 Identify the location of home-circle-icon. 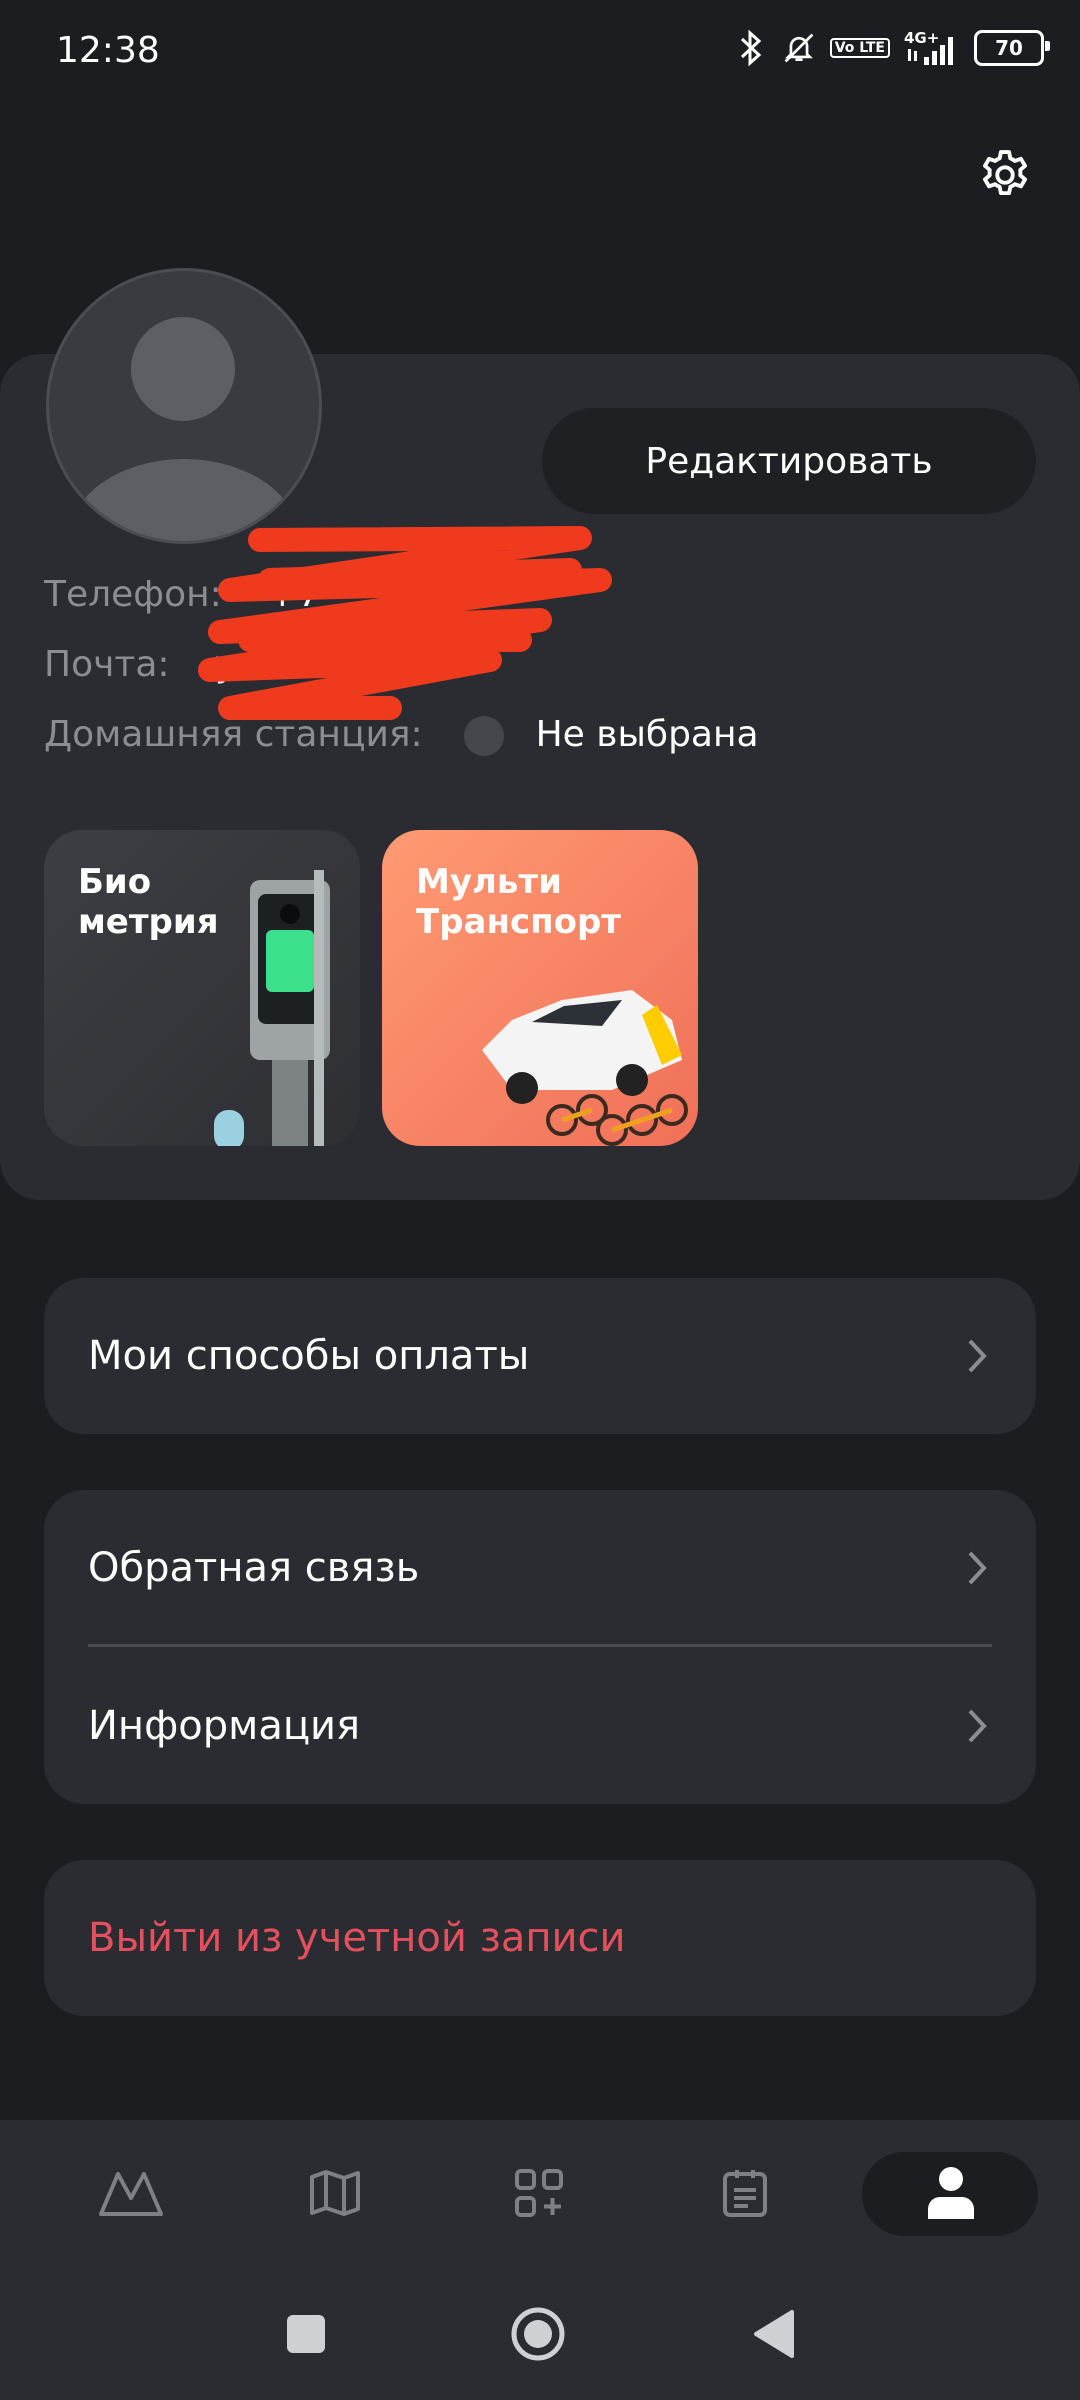
(538, 2334).